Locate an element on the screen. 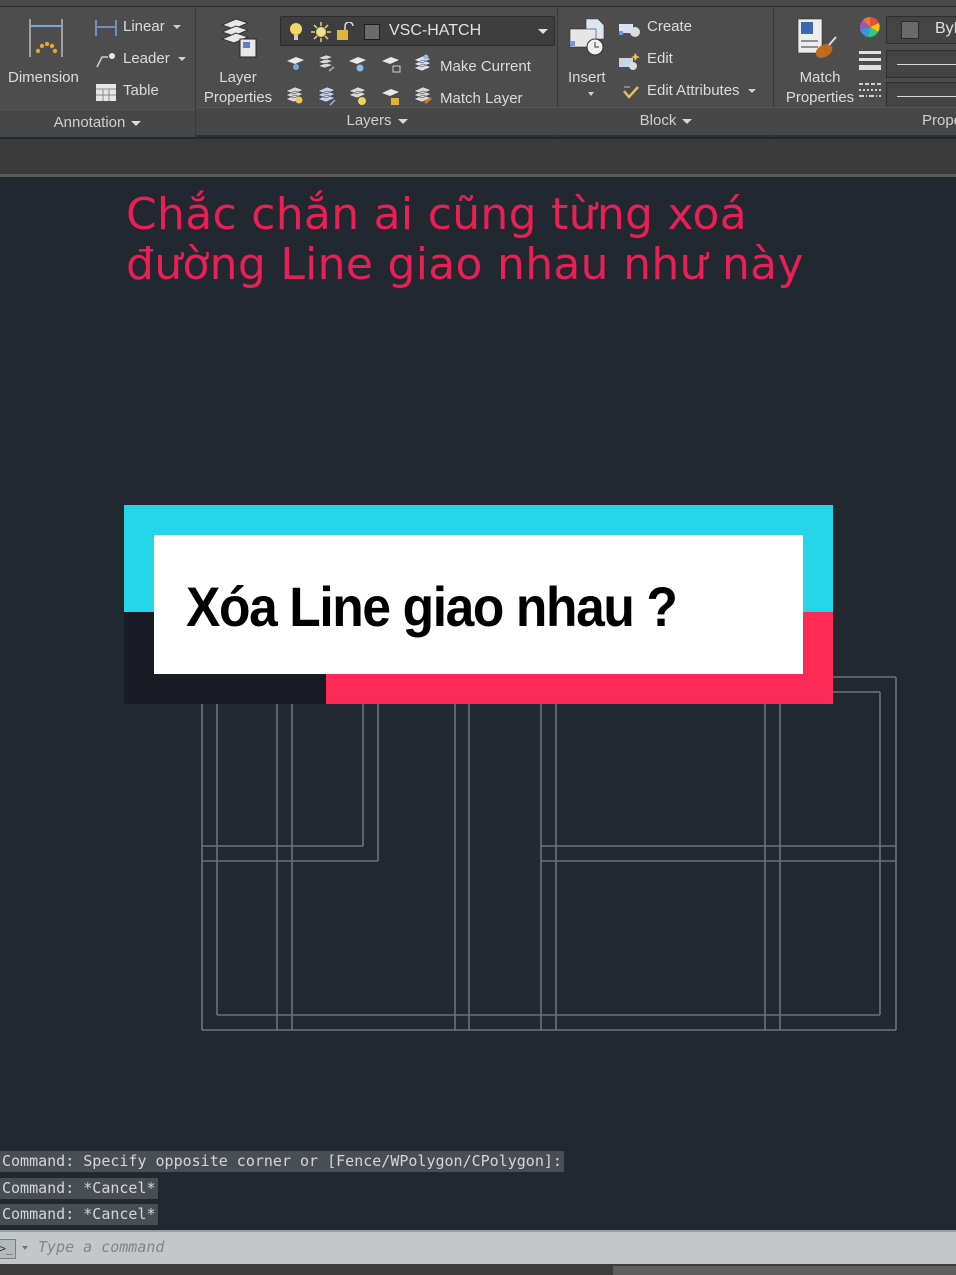 This screenshot has width=956, height=1275. linear-dimension-icon is located at coordinates (106, 28).